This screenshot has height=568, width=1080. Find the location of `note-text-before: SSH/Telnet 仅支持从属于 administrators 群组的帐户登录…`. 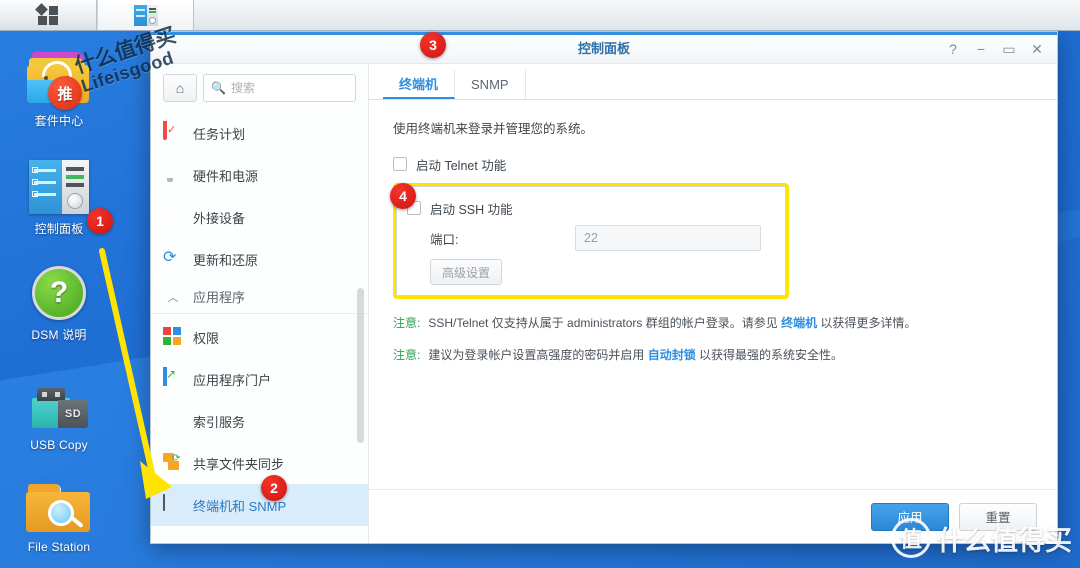

note-text-before: SSH/Telnet 仅支持从属于 administrators 群组的帐户登录… is located at coordinates (605, 323).